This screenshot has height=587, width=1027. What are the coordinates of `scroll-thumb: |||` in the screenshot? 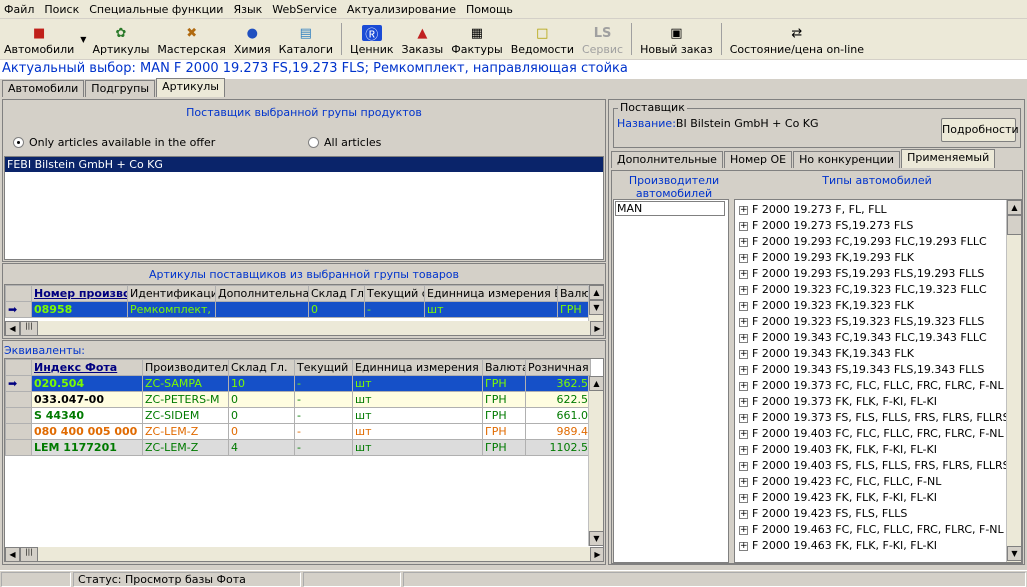 It's located at (29, 554).